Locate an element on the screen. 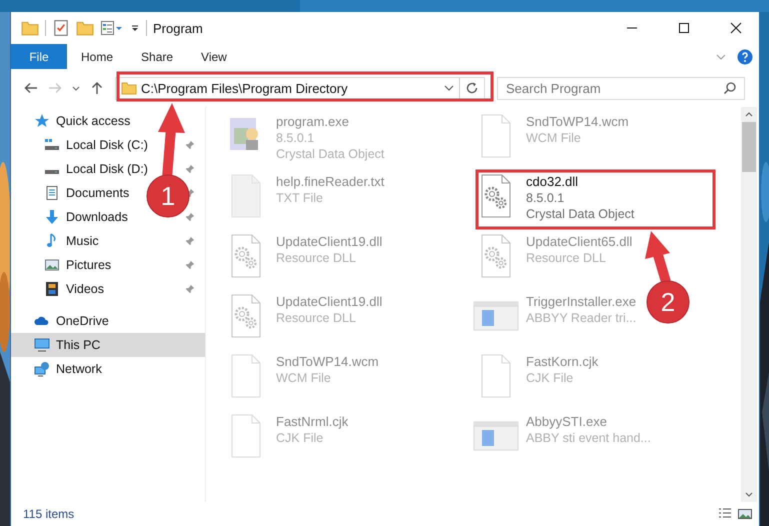 Image resolution: width=769 pixels, height=526 pixels. document-icon is located at coordinates (52, 193).